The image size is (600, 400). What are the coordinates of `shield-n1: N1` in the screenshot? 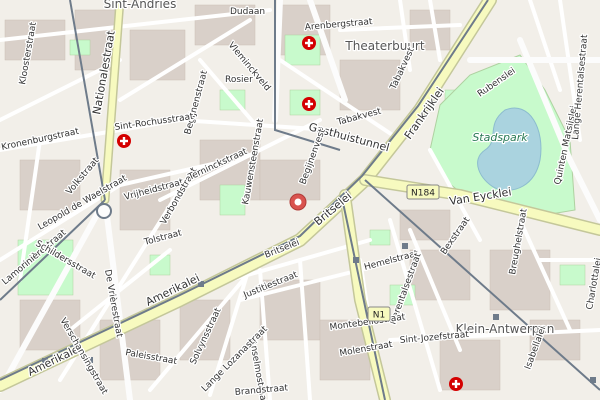 It's located at (379, 314).